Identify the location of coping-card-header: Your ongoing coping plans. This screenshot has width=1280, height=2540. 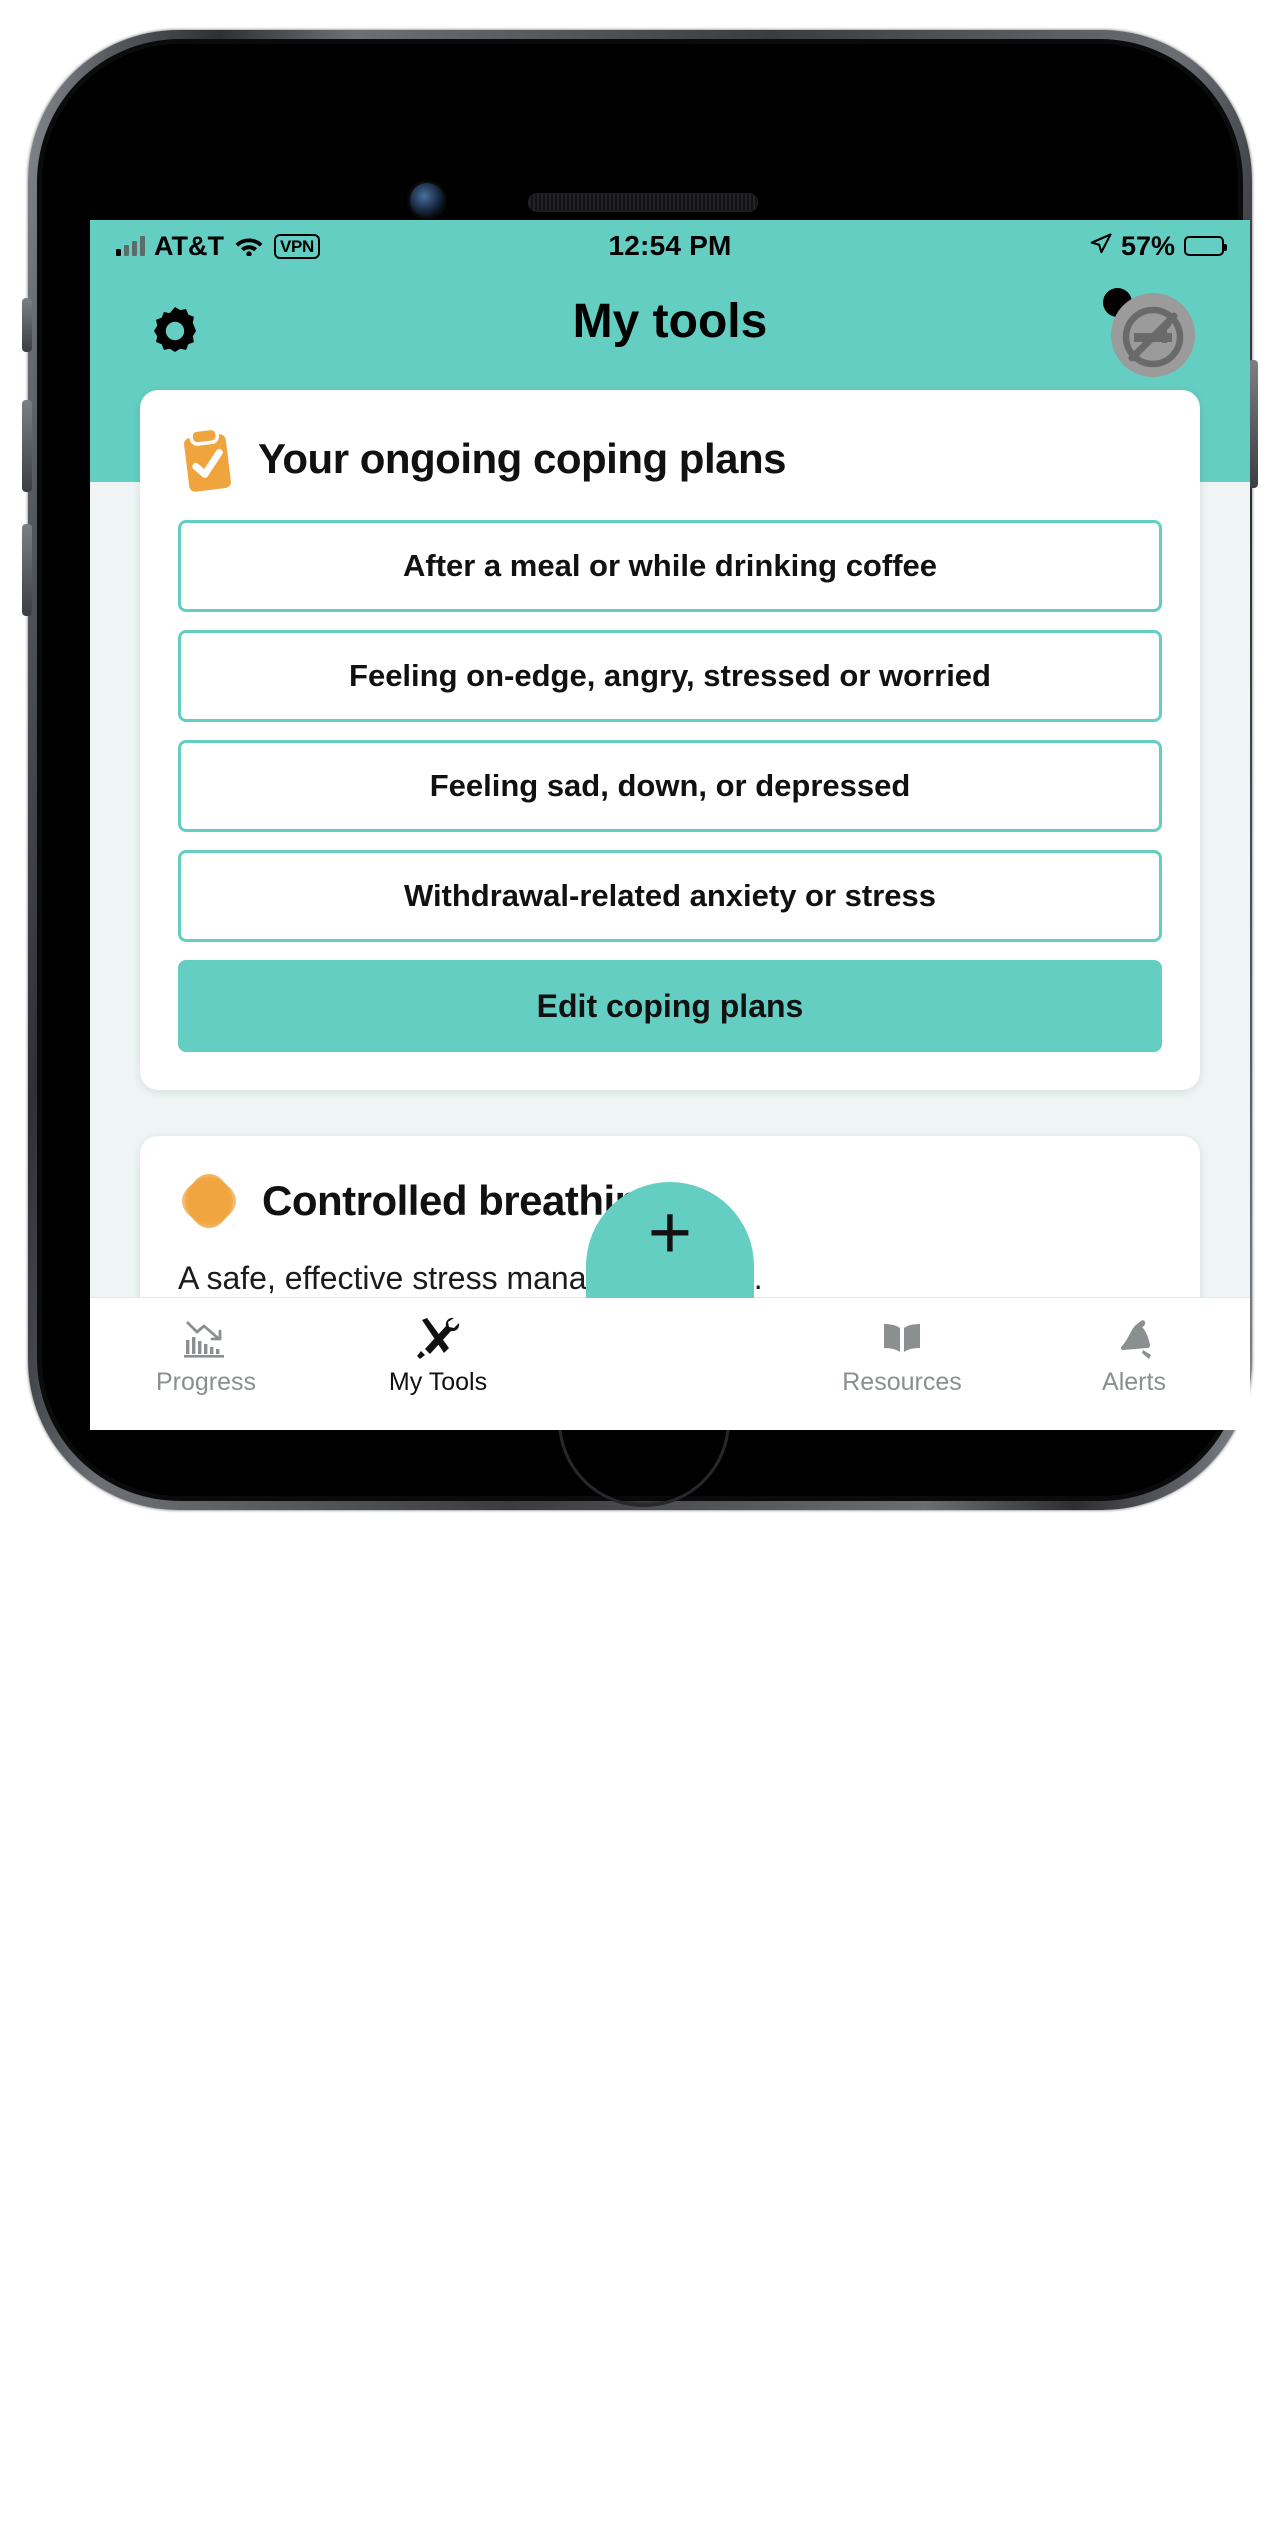
(670, 459).